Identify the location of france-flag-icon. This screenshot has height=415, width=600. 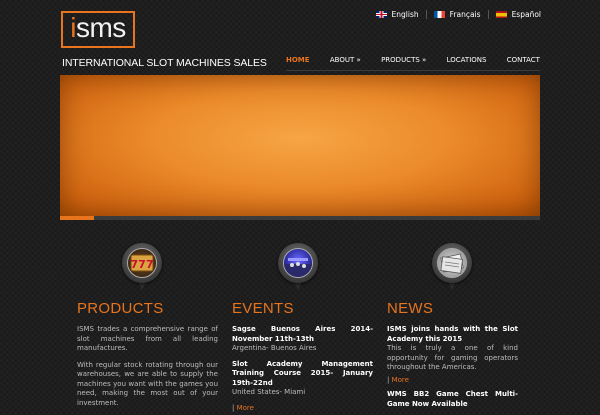
(439, 14).